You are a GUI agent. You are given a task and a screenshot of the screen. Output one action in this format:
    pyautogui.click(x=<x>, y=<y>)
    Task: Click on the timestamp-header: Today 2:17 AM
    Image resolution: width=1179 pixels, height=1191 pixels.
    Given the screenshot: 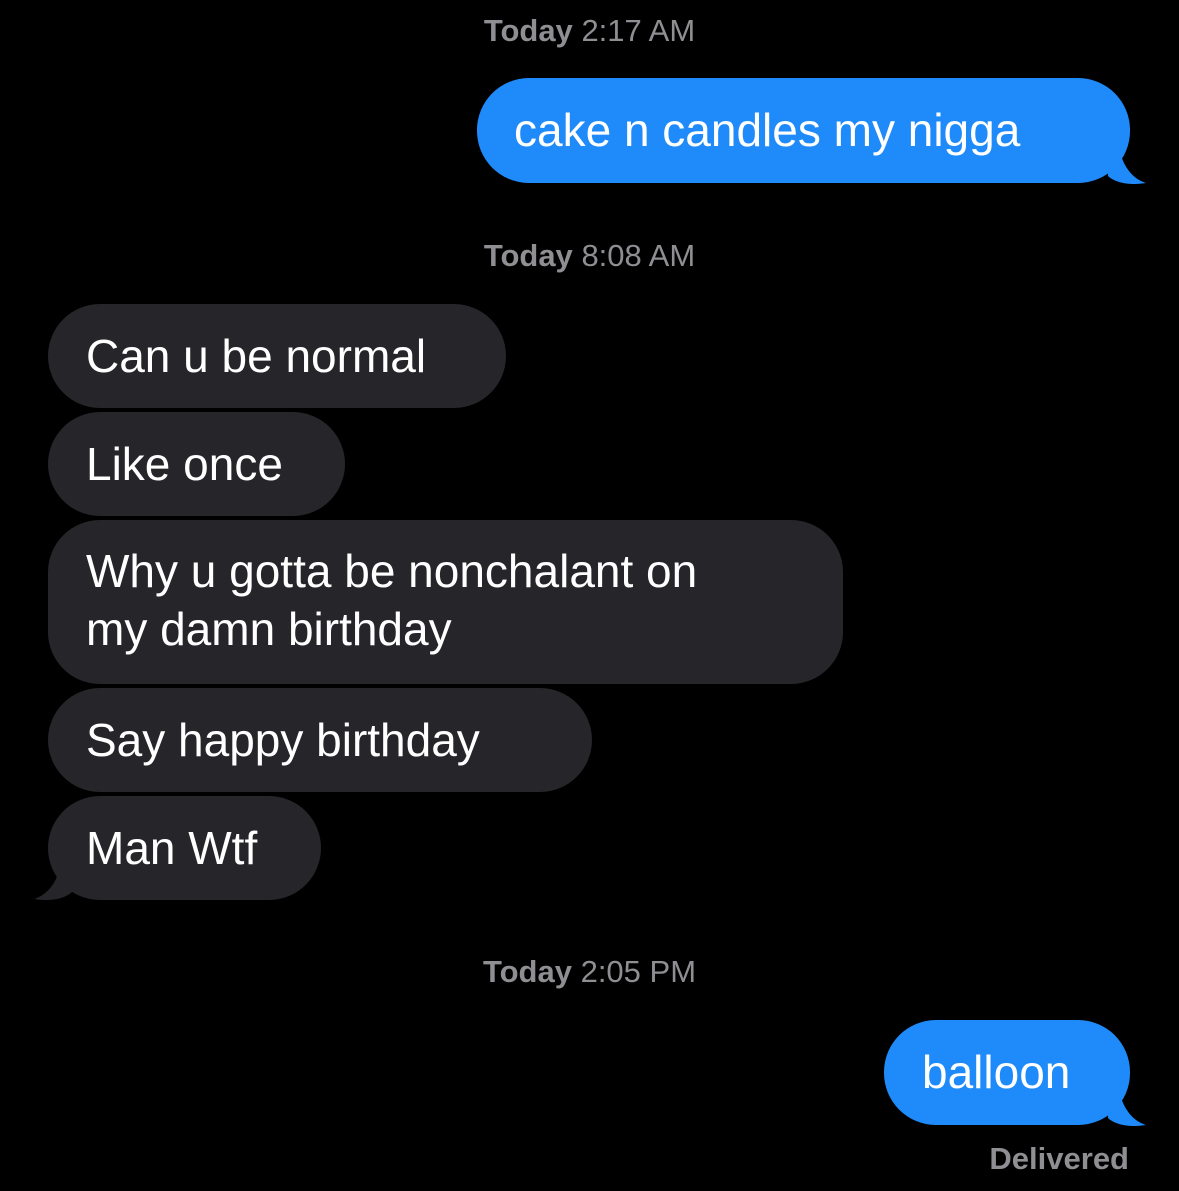 What is the action you would take?
    pyautogui.click(x=589, y=31)
    